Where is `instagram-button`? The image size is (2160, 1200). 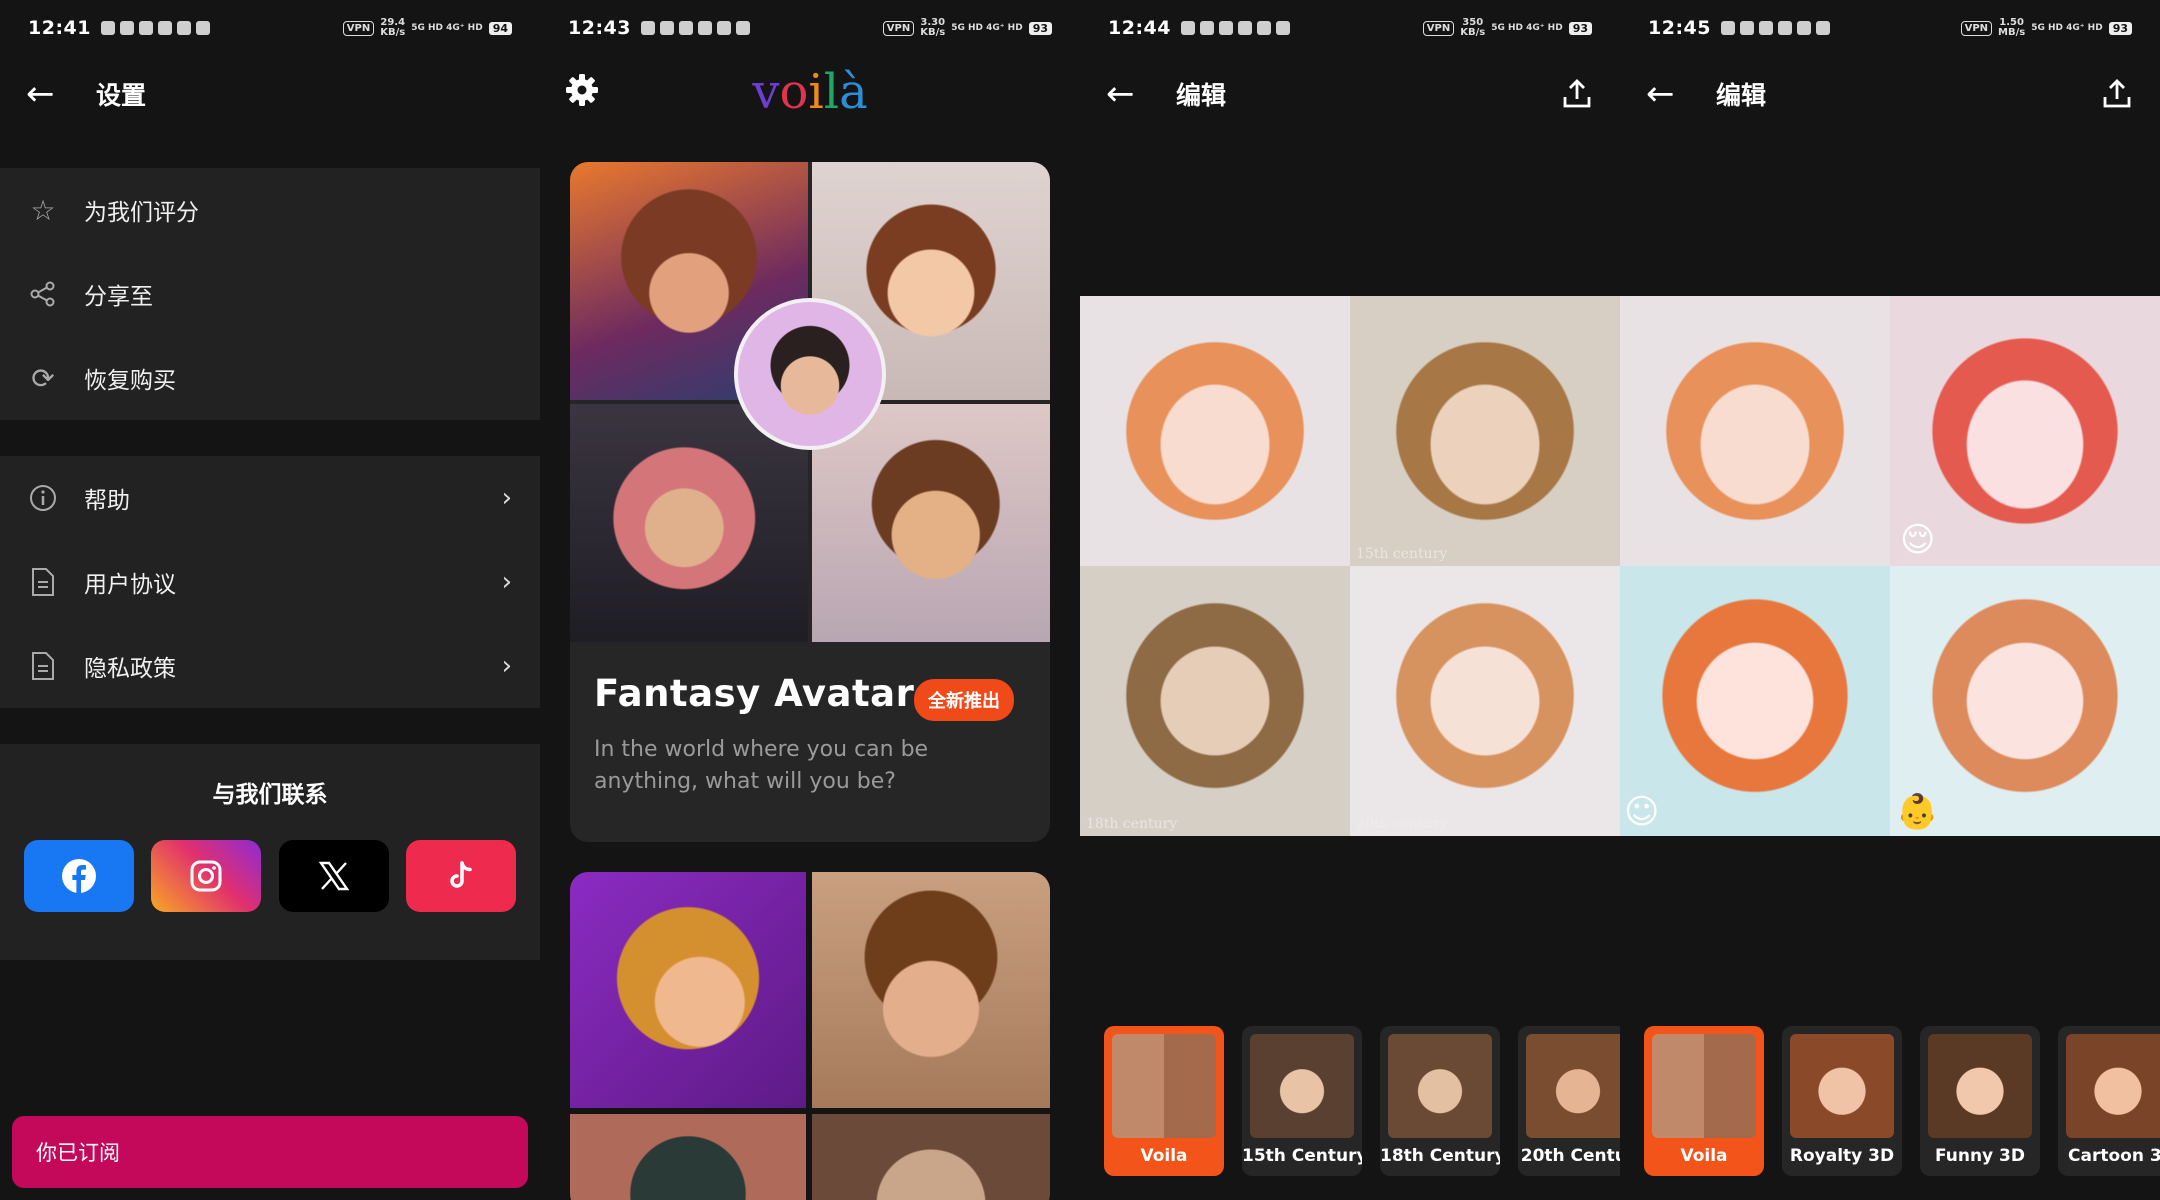 instagram-button is located at coordinates (206, 876).